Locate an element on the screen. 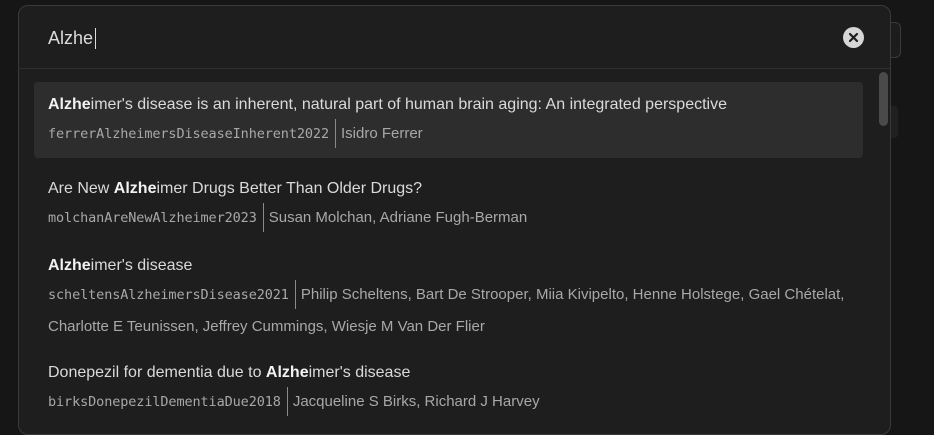  citekey: scheltensAlzheimersDisease2021 is located at coordinates (168, 295).